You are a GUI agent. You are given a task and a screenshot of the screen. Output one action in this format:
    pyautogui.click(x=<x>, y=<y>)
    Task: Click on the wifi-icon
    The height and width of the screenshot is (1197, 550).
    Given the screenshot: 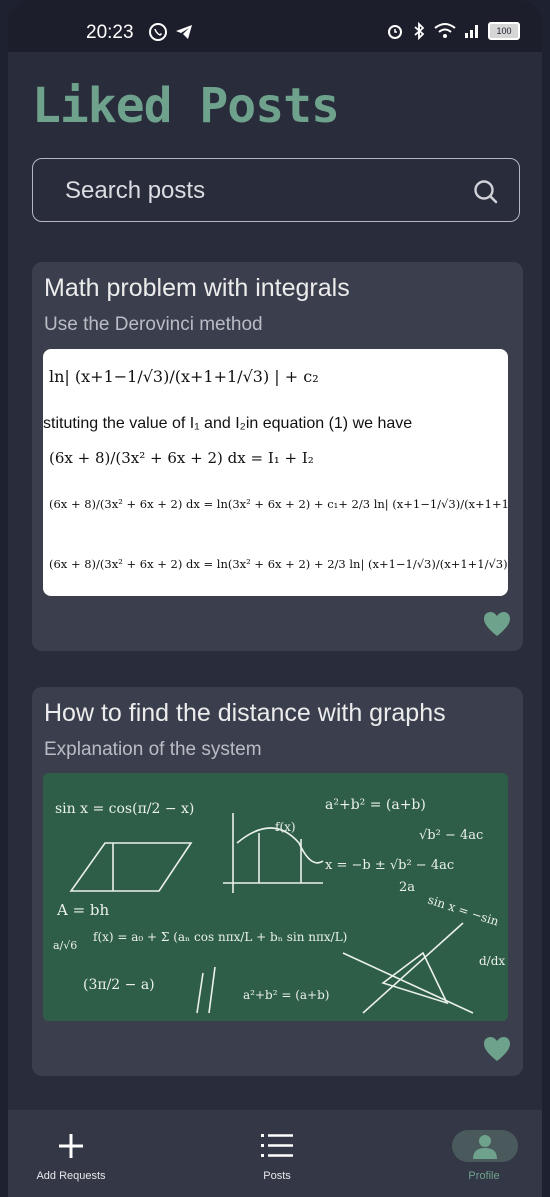 What is the action you would take?
    pyautogui.click(x=445, y=30)
    